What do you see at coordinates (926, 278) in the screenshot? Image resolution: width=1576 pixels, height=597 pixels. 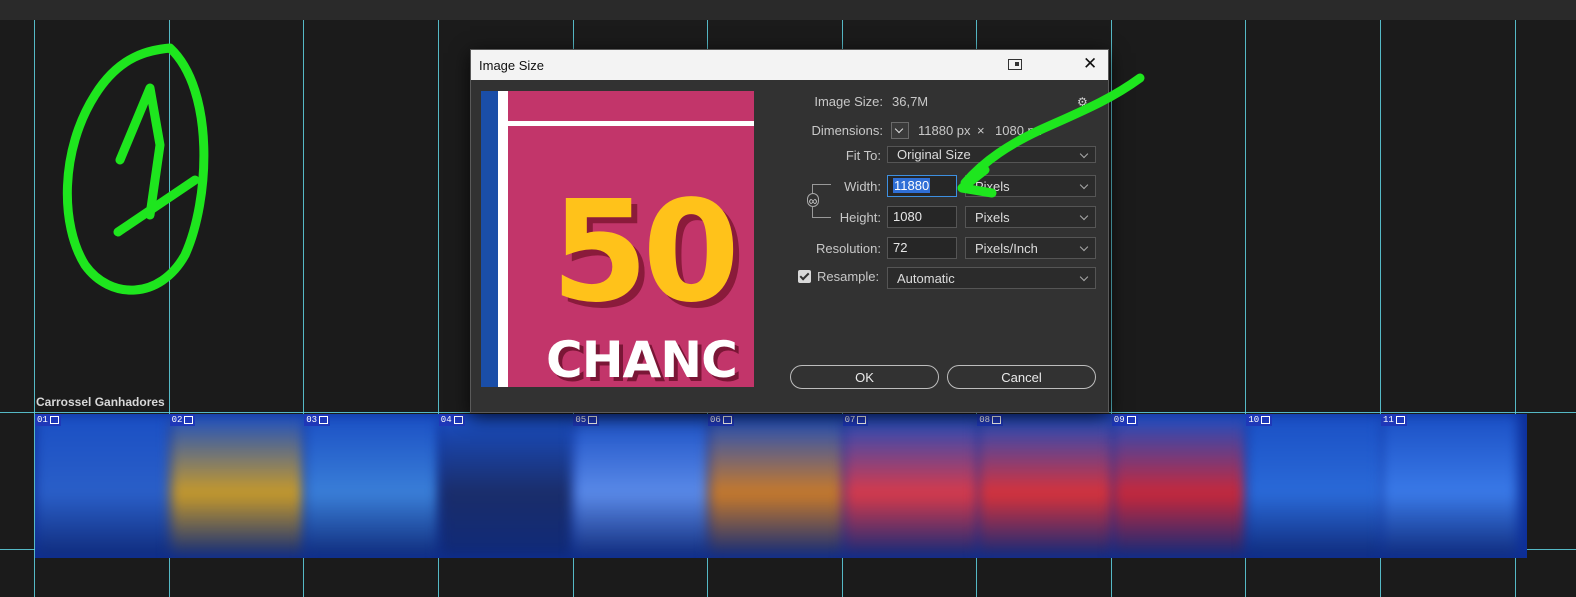 I see `resample-value: Automatic` at bounding box center [926, 278].